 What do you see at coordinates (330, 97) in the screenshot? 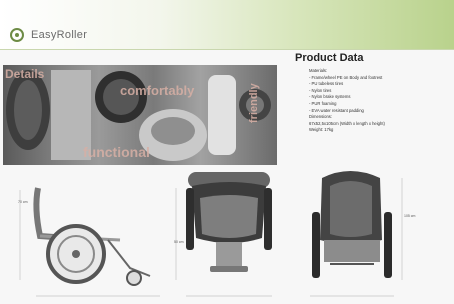
I see `product-data-line: - Nylon brake systems` at bounding box center [330, 97].